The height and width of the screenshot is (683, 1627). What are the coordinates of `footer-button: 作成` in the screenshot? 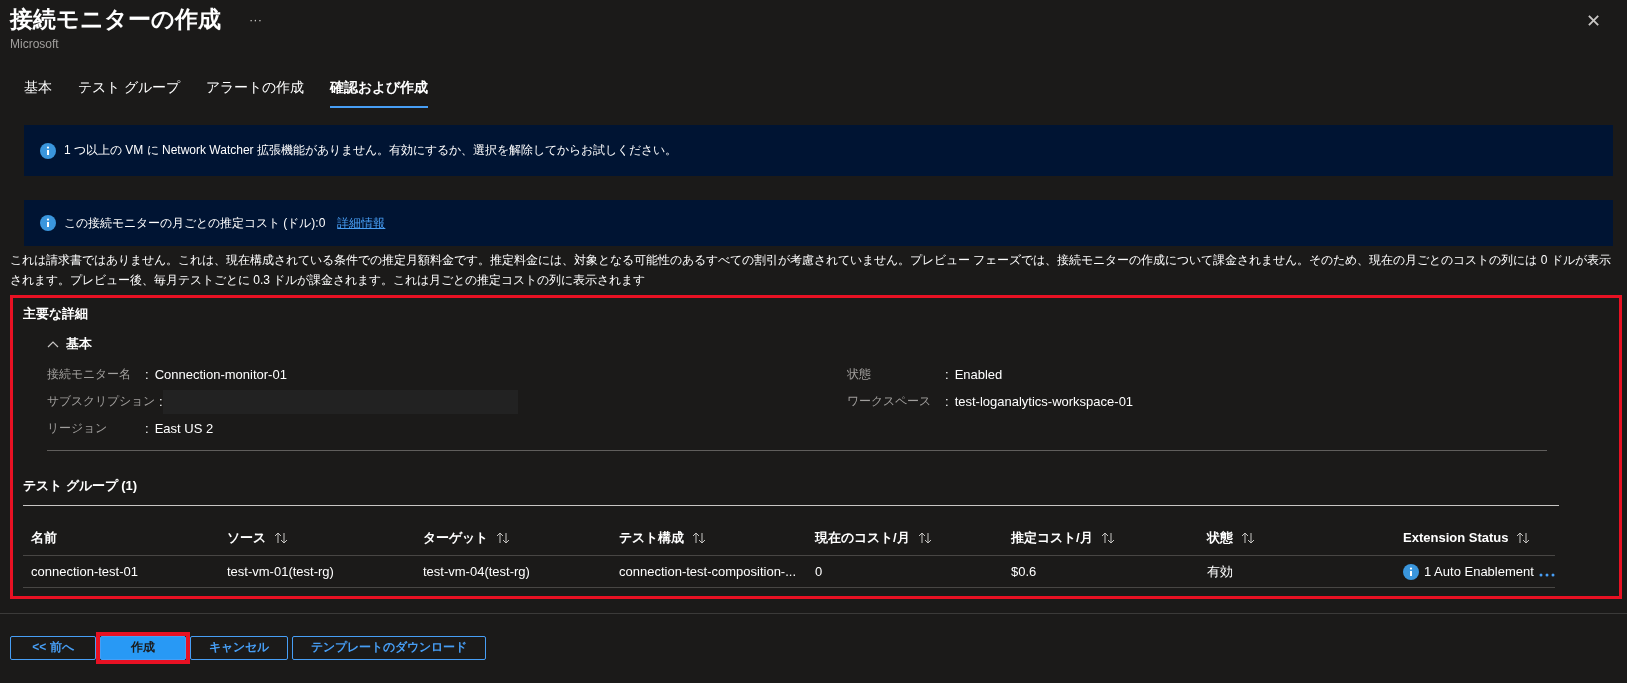 It's located at (143, 647).